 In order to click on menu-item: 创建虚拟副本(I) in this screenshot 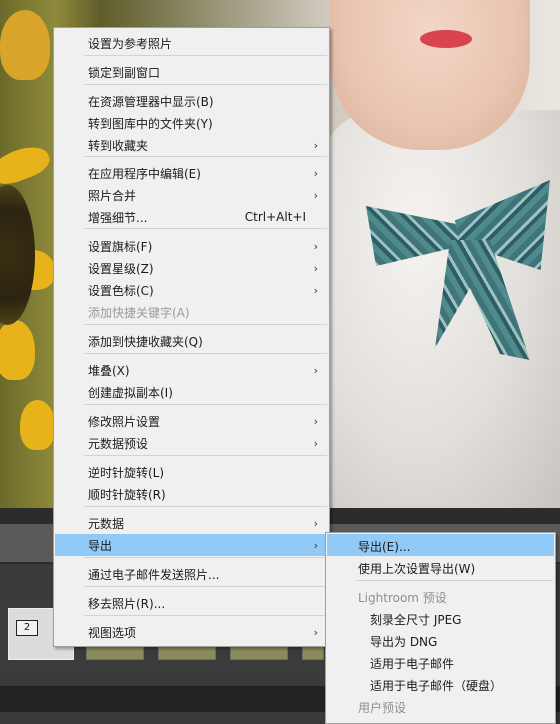, I will do `click(191, 392)`.